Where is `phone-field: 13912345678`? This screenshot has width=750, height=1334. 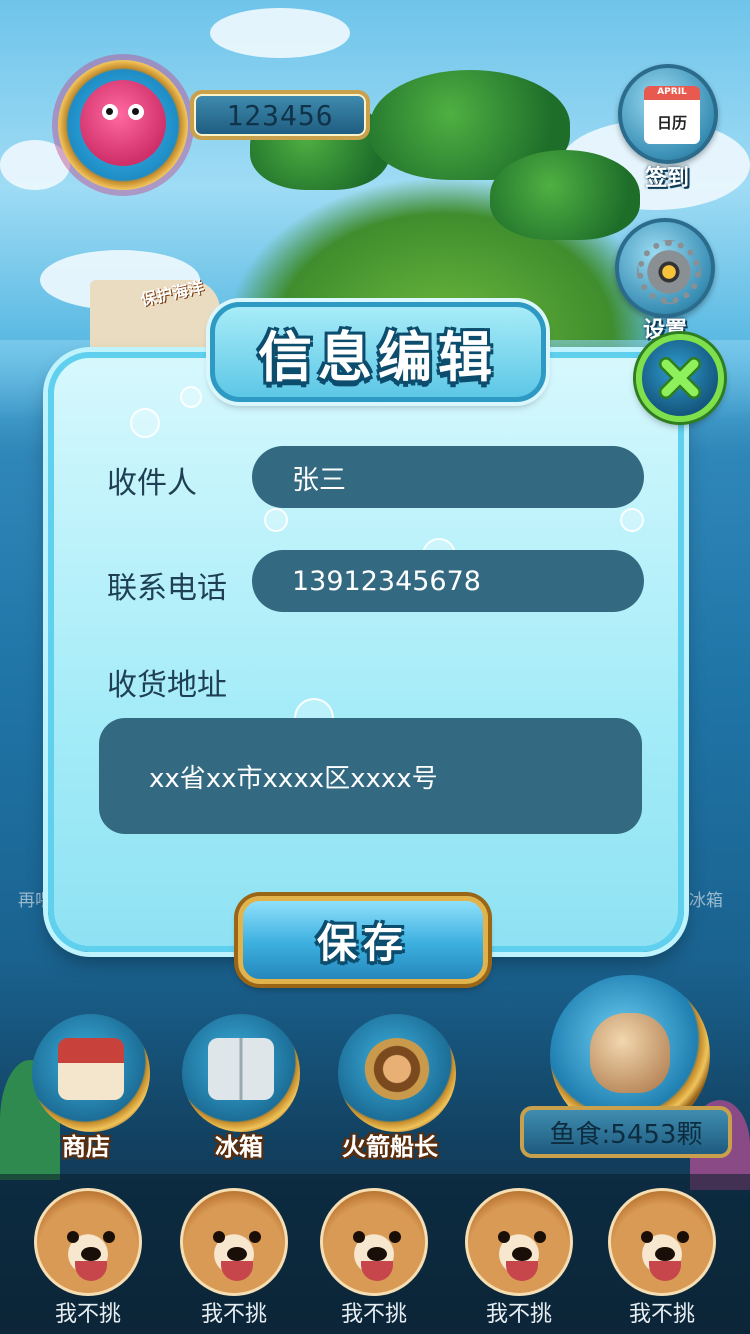 phone-field: 13912345678 is located at coordinates (448, 581).